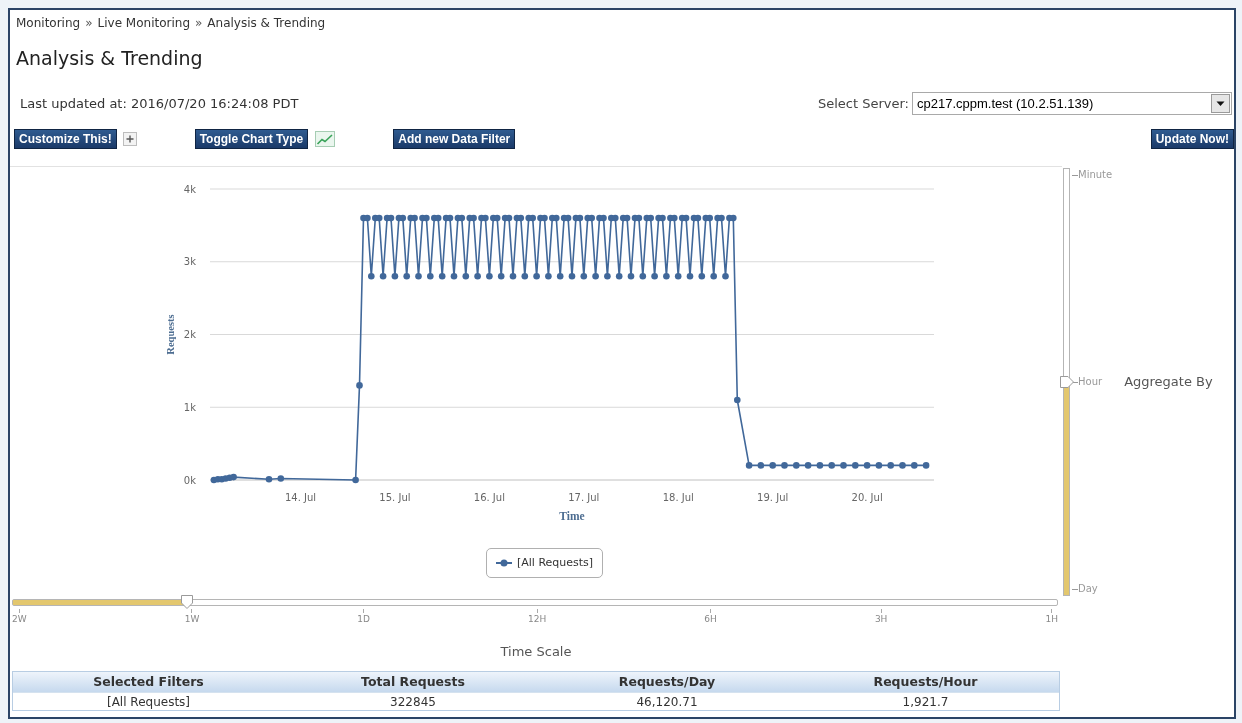 This screenshot has height=723, width=1242. What do you see at coordinates (710, 619) in the screenshot?
I see `scale-tick-label: 6H` at bounding box center [710, 619].